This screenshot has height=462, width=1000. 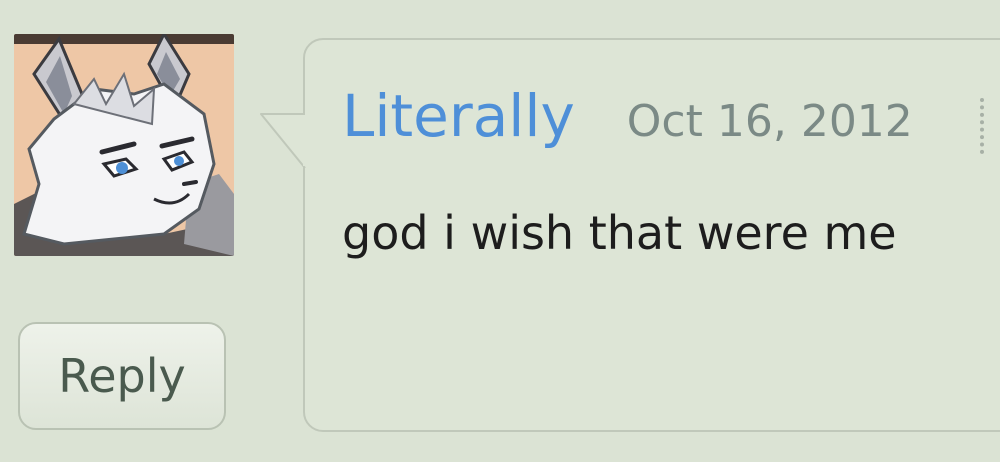 I want to click on avatar, so click(x=124, y=145).